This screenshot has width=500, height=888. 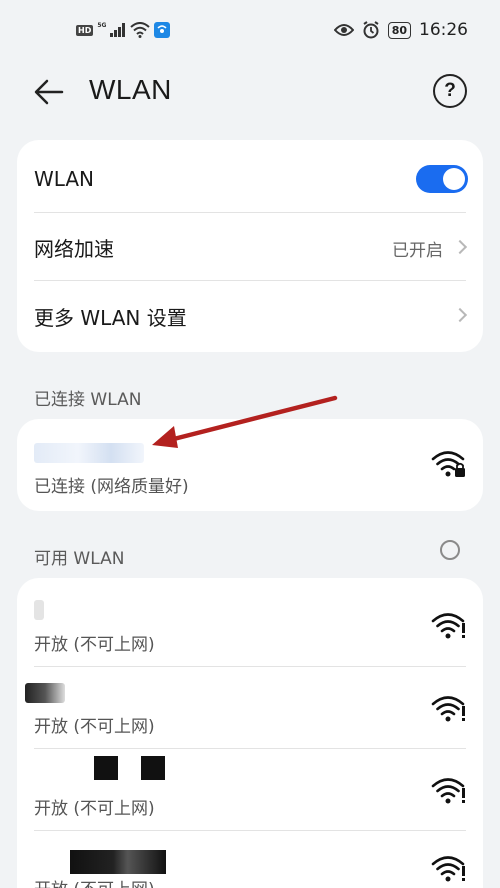 I want to click on status-right-icons: 80 16:26, so click(x=400, y=30).